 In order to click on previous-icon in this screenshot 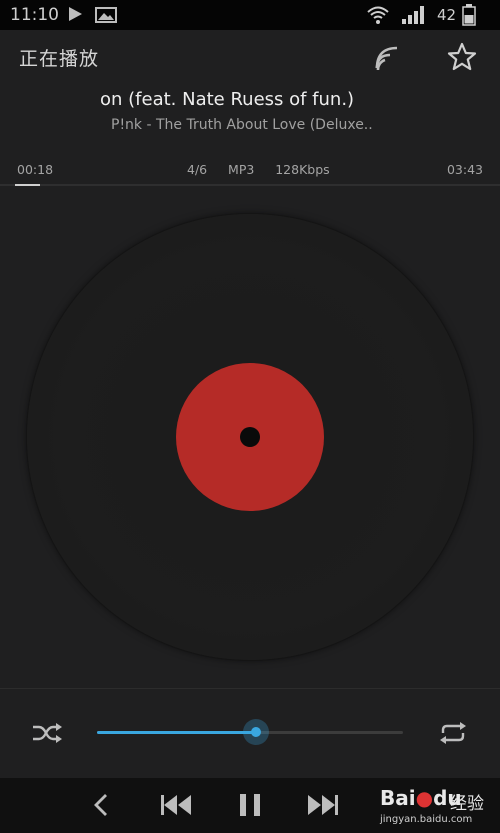, I will do `click(176, 805)`.